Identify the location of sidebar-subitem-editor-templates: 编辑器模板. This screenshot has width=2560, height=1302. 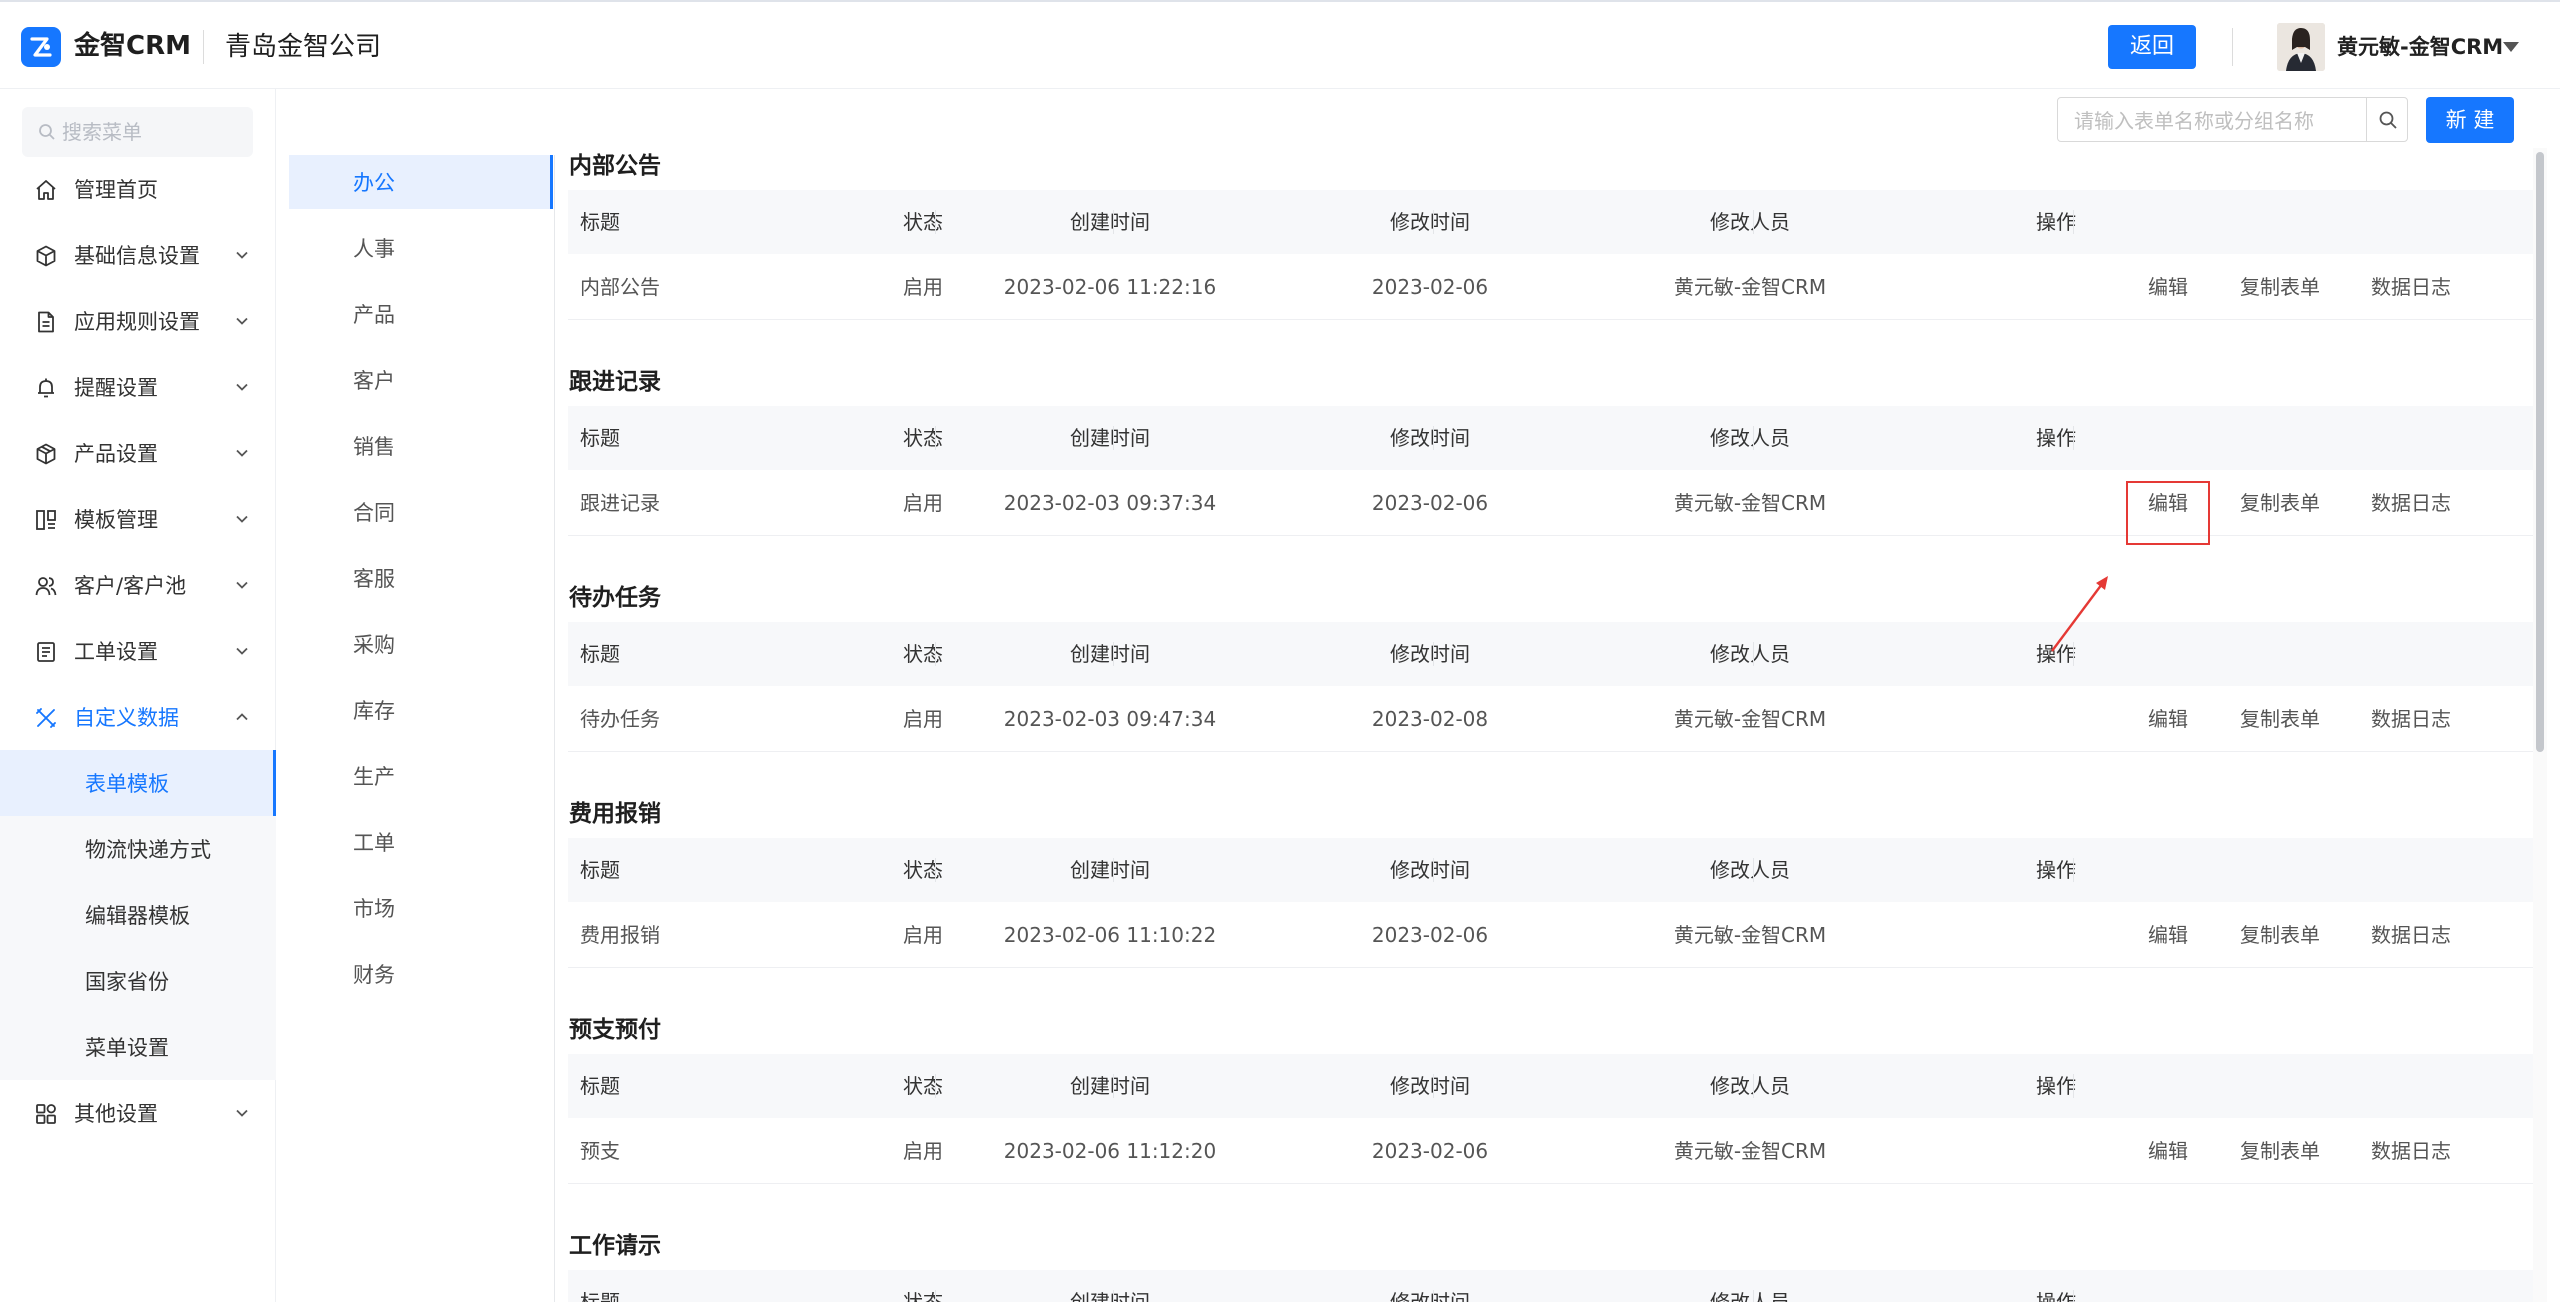
(138, 915).